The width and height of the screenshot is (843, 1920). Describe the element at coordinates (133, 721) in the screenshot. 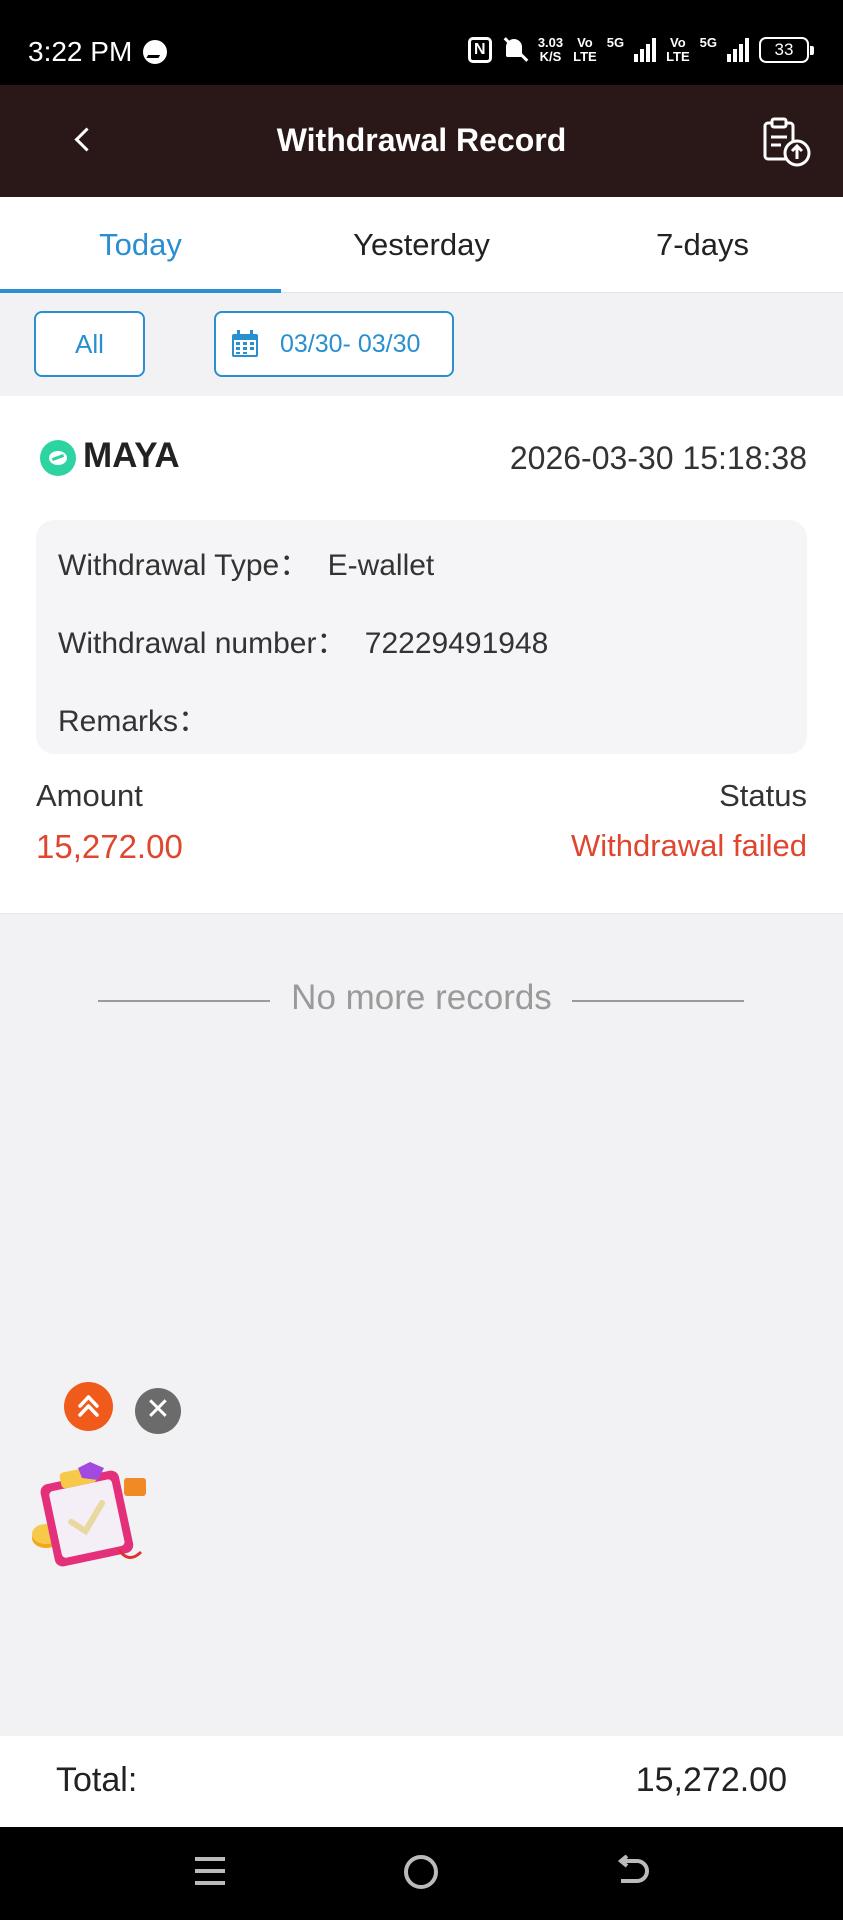

I see `remarks-label: Remarks：` at that location.